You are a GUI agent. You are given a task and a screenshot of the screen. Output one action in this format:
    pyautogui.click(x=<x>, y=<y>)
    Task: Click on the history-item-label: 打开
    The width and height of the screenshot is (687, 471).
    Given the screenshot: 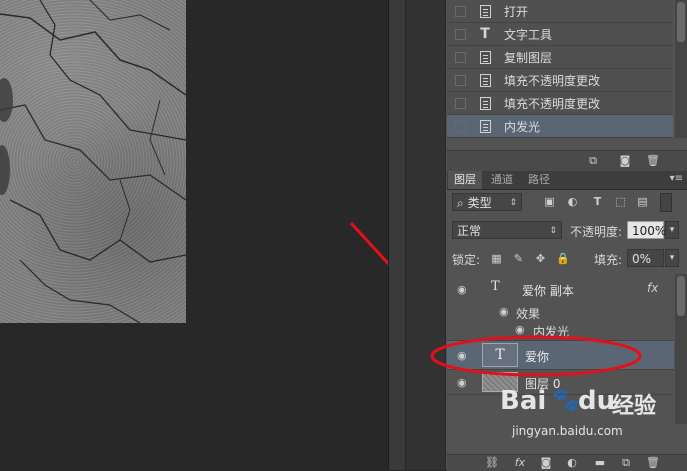 What is the action you would take?
    pyautogui.click(x=516, y=11)
    